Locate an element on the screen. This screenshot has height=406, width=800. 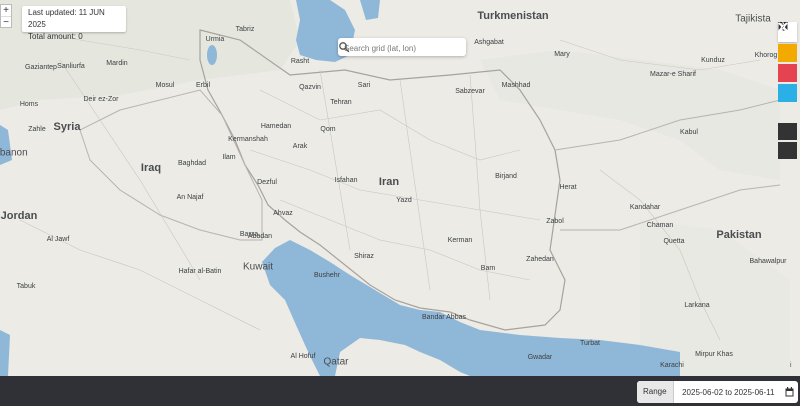
label-syria: Syria is located at coordinates (67, 127).